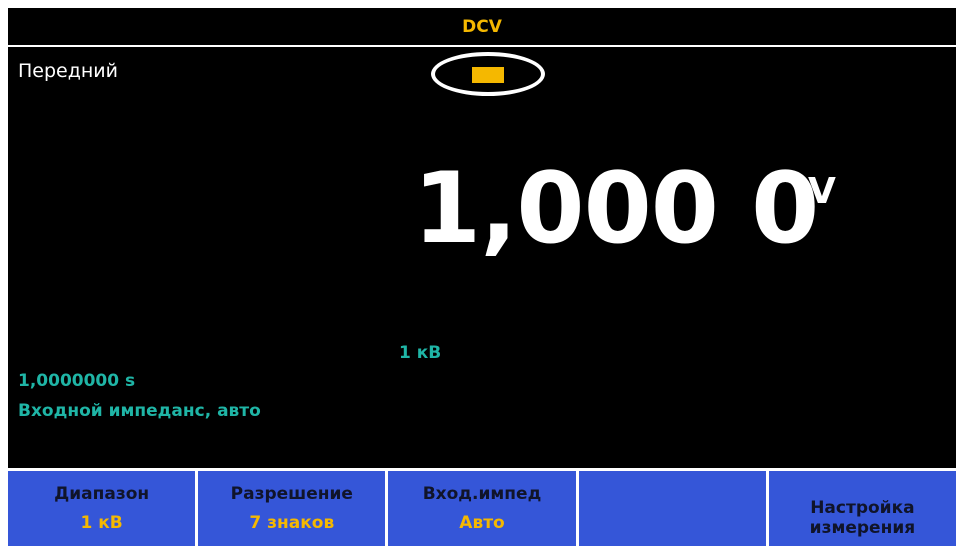 The image size is (956, 546). Describe the element at coordinates (68, 71) in the screenshot. I see `terminal-label: Передний` at that location.